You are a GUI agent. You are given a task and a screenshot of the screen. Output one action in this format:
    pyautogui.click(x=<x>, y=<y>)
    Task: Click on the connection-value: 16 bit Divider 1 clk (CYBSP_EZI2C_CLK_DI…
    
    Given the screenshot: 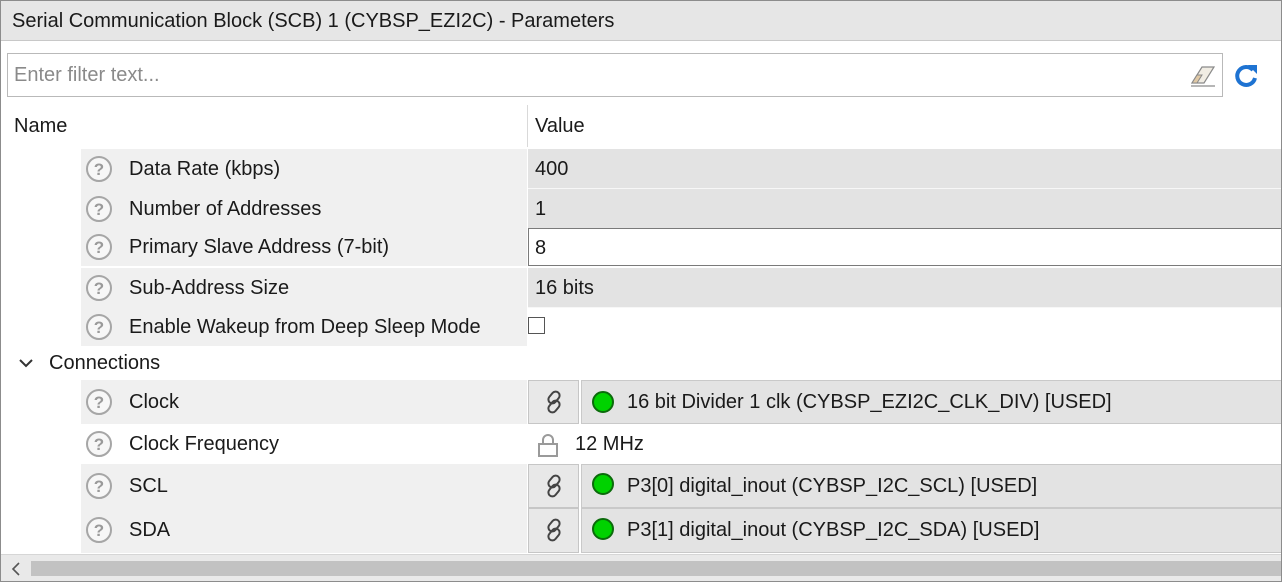 What is the action you would take?
    pyautogui.click(x=869, y=402)
    